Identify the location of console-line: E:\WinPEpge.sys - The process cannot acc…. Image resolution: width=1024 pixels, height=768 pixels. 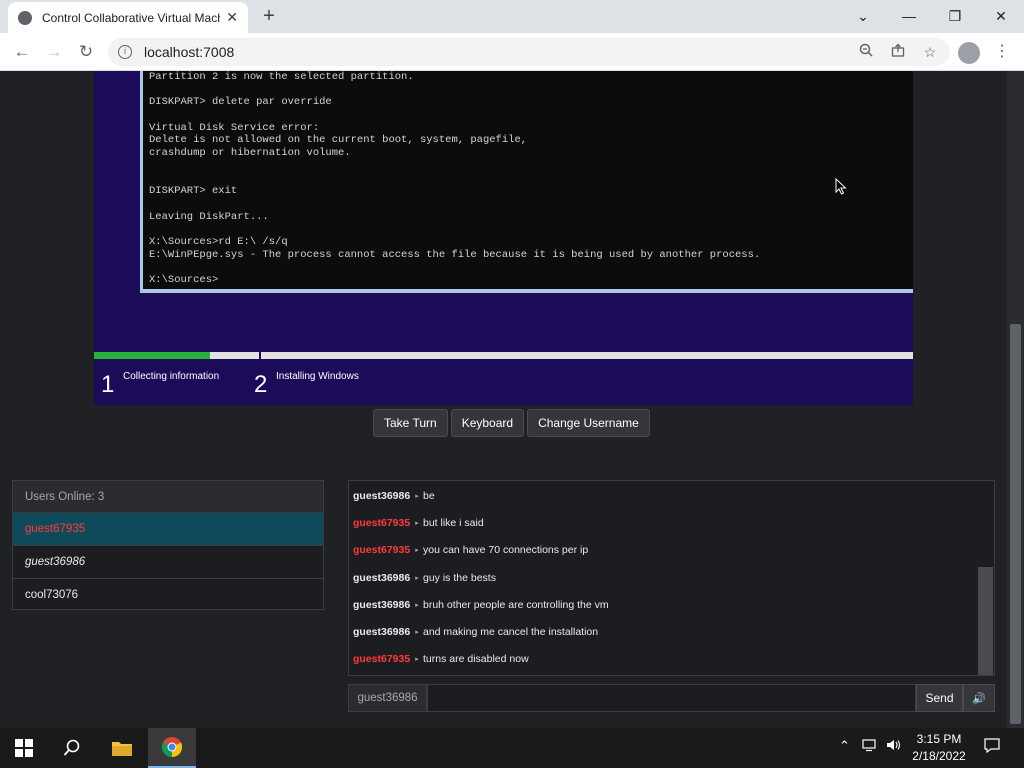
(455, 254).